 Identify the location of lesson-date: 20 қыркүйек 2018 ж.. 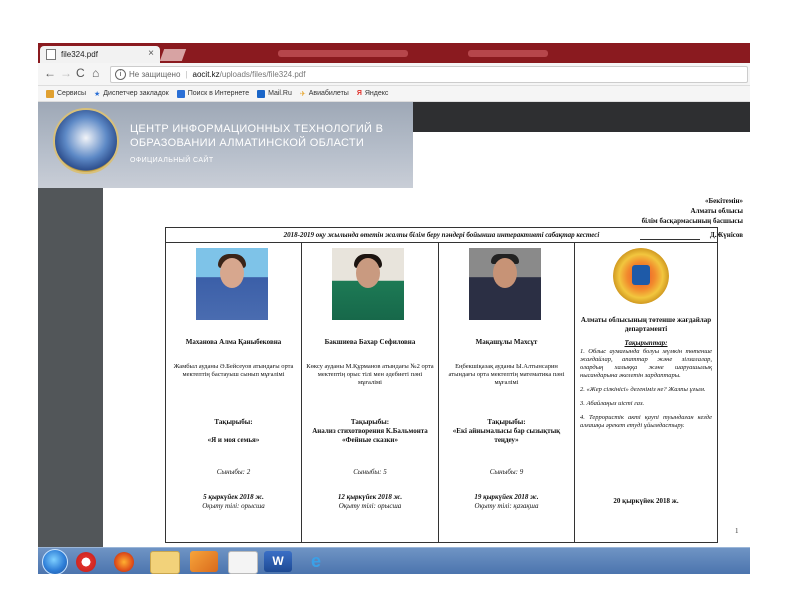
(646, 501).